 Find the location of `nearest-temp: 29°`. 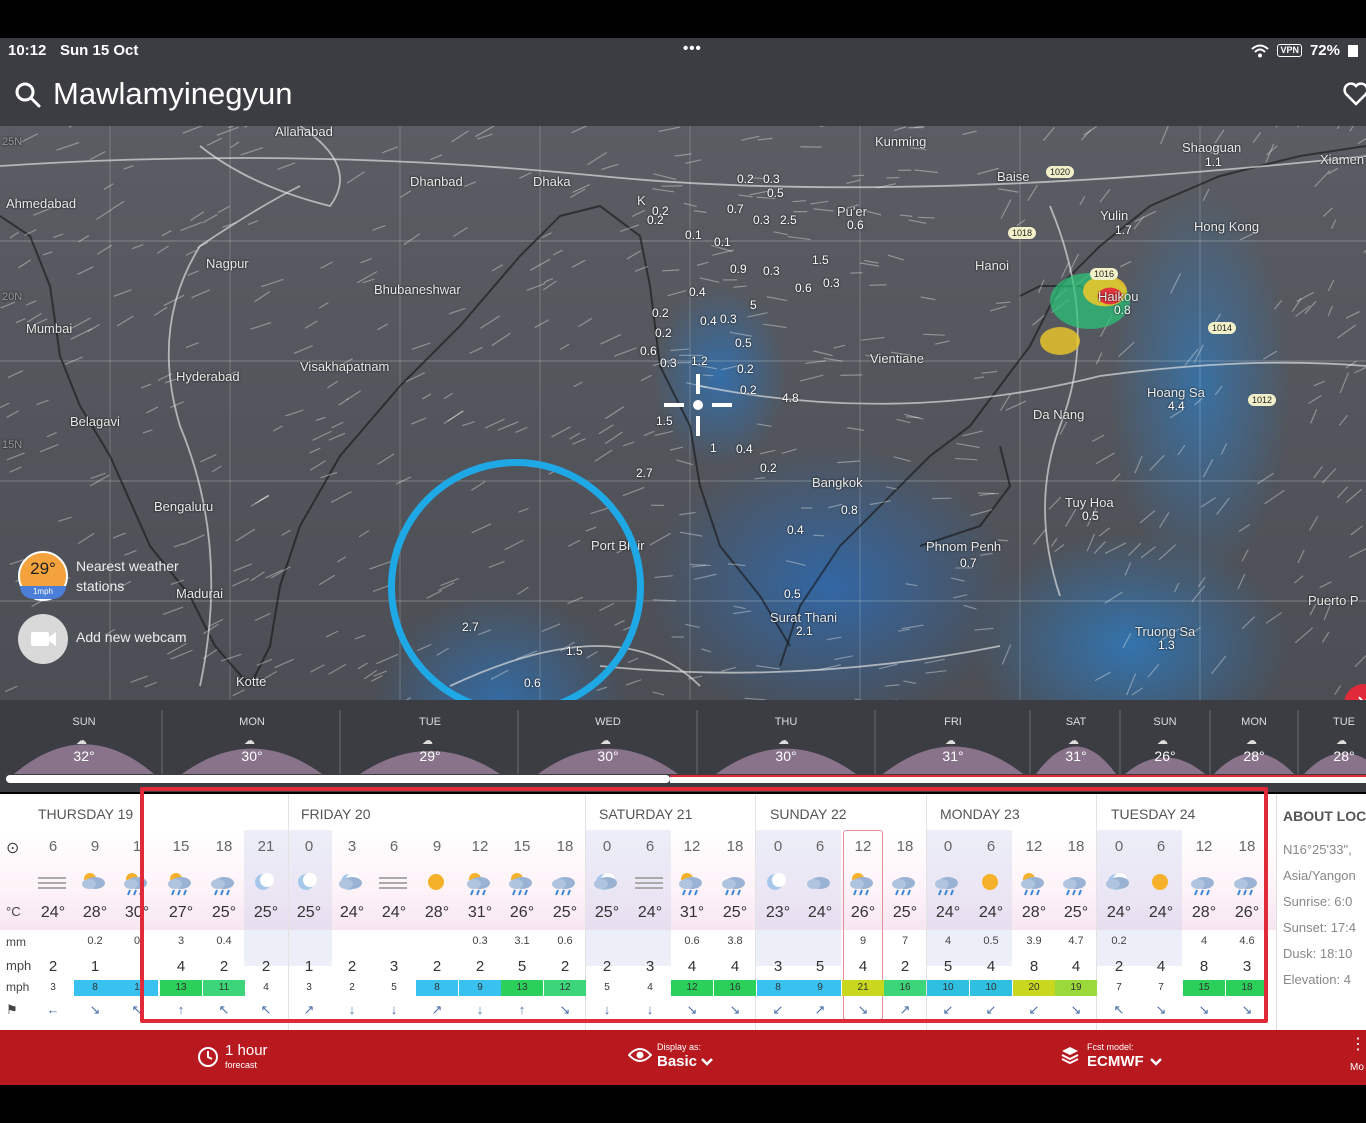

nearest-temp: 29° is located at coordinates (43, 568).